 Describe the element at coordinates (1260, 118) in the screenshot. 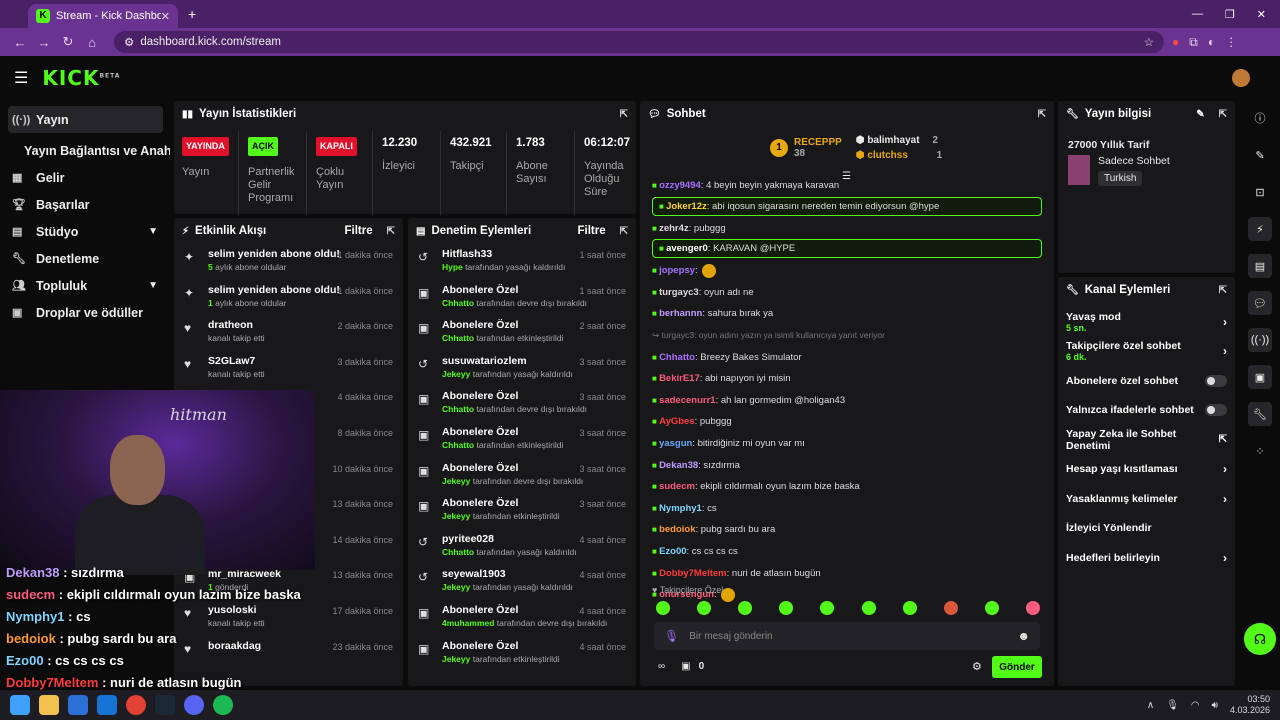

I see `info-icon: ⓘ` at that location.